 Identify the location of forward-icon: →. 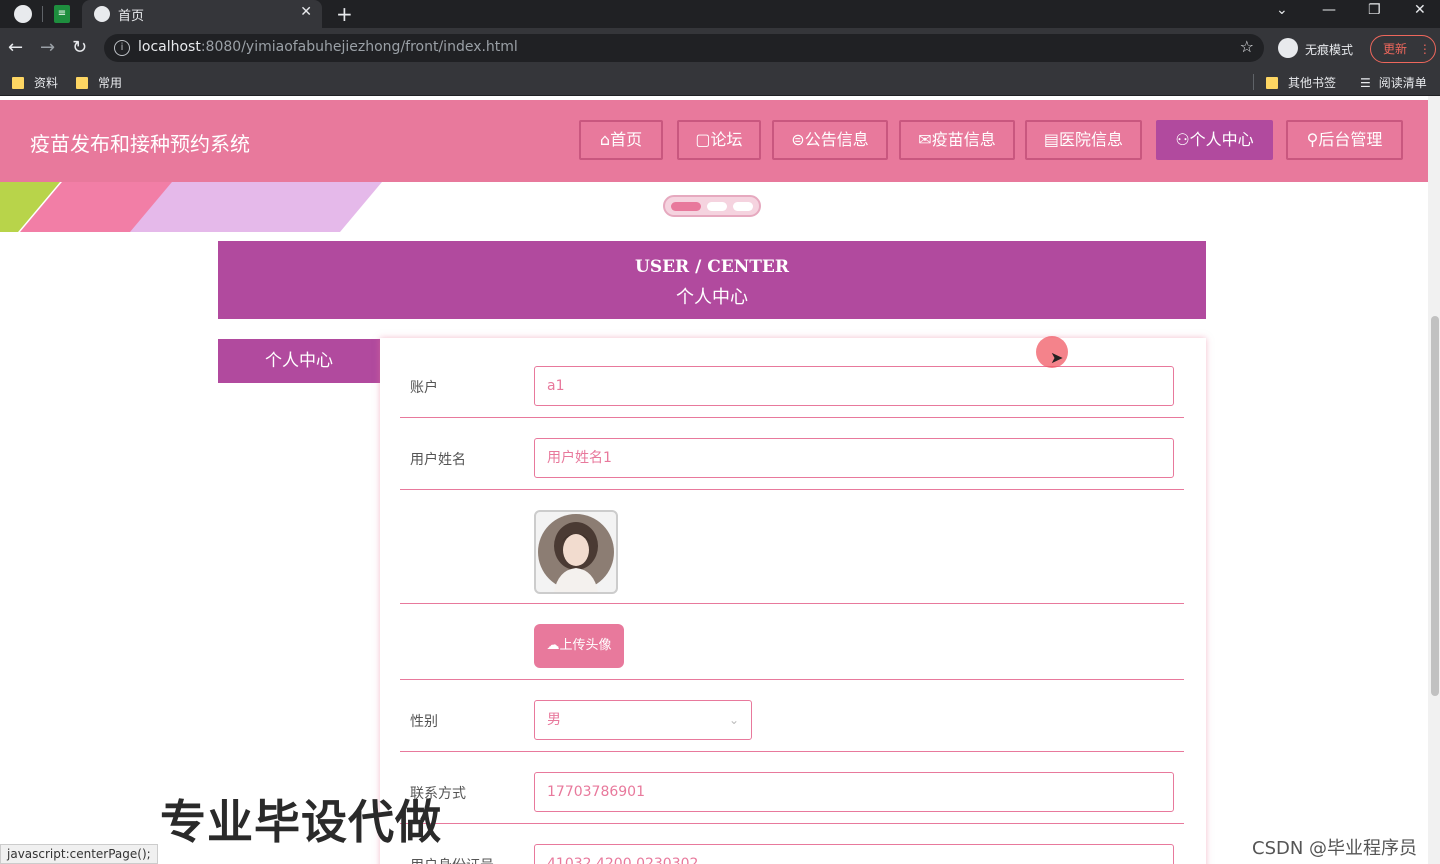
(47, 47).